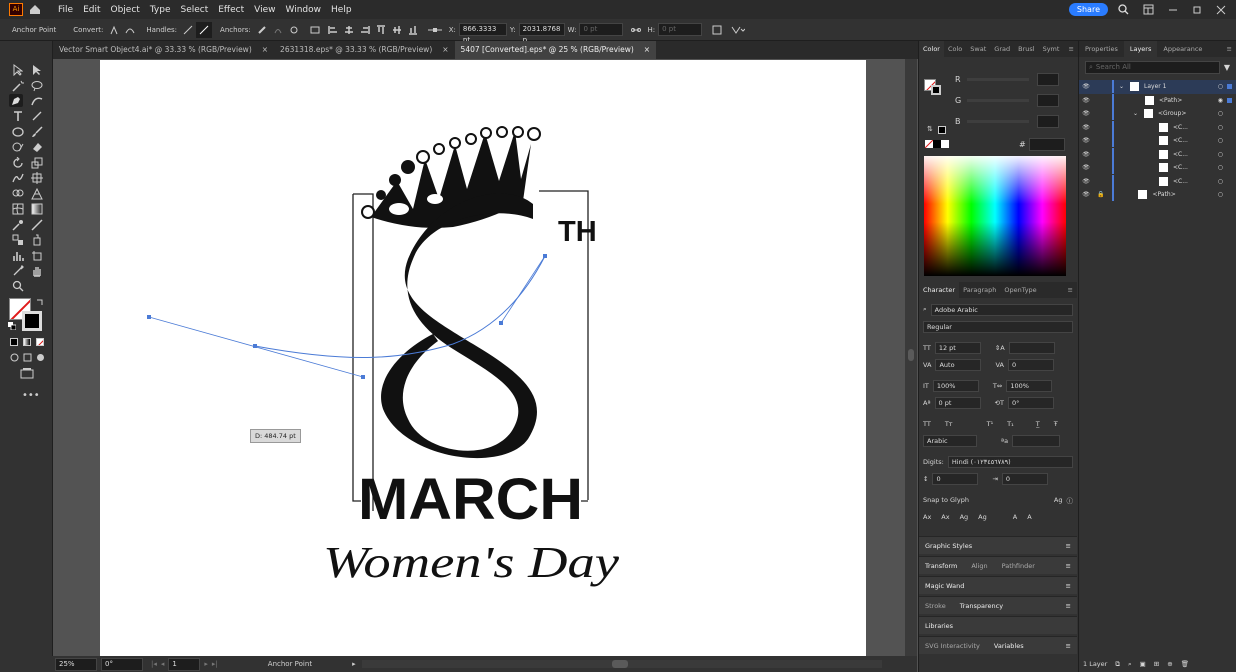 The image size is (1236, 672). I want to click on layer-row: 👁 <Path> ◉, so click(1157, 100).